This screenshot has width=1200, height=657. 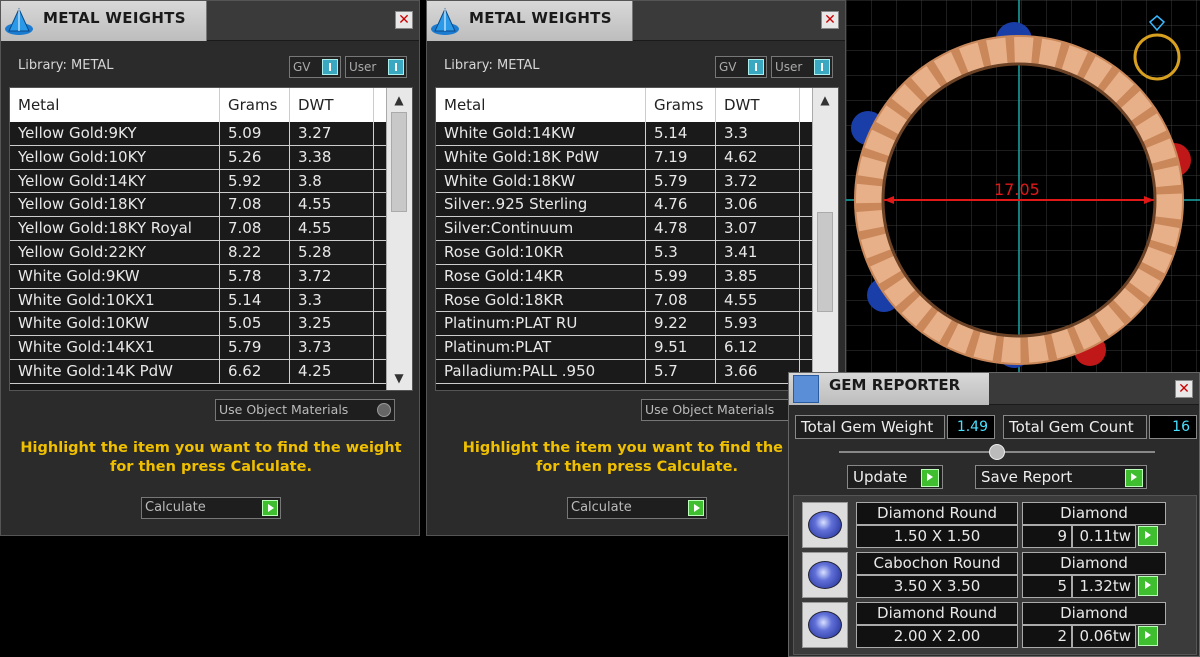 I want to click on table-row: Platinum:PLAT RU 9.22 5.93, so click(x=625, y=324).